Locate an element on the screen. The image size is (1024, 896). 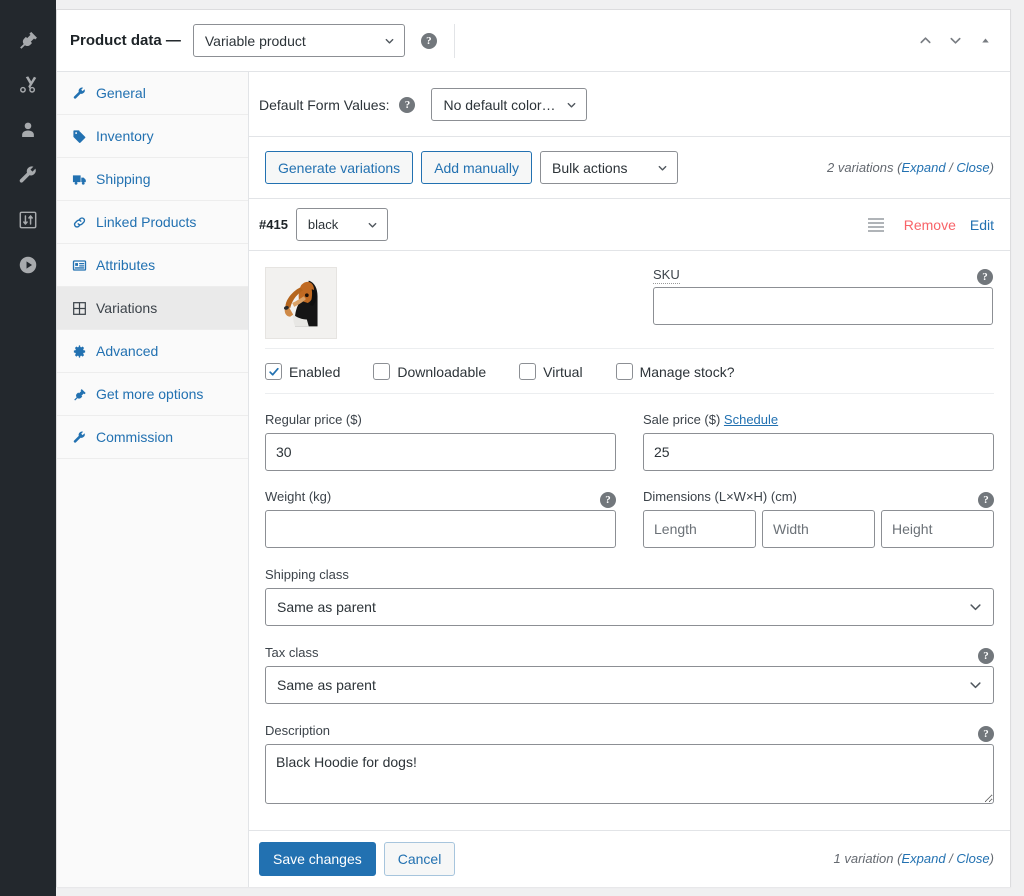
checkbox-label: Downloadable is located at coordinates (442, 371).